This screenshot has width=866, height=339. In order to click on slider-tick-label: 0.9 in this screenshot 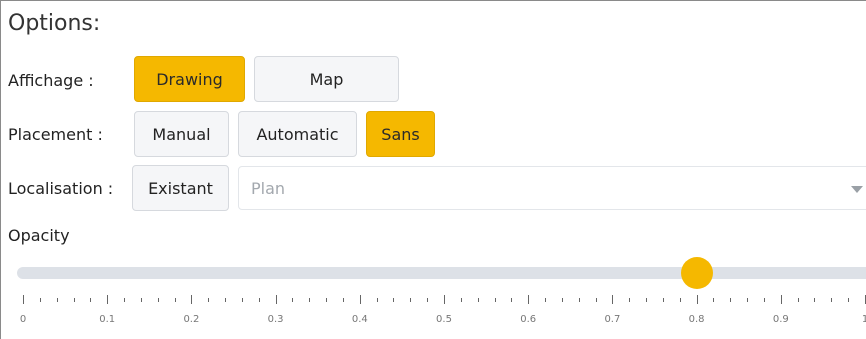, I will do `click(780, 319)`.